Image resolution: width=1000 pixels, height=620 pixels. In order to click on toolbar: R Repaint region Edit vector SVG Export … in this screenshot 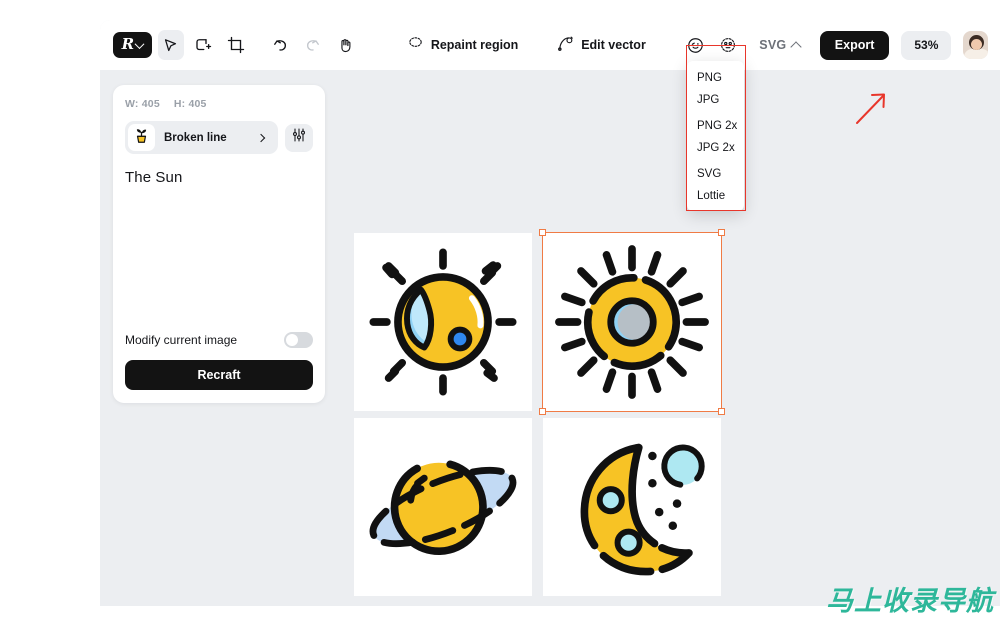, I will do `click(550, 45)`.